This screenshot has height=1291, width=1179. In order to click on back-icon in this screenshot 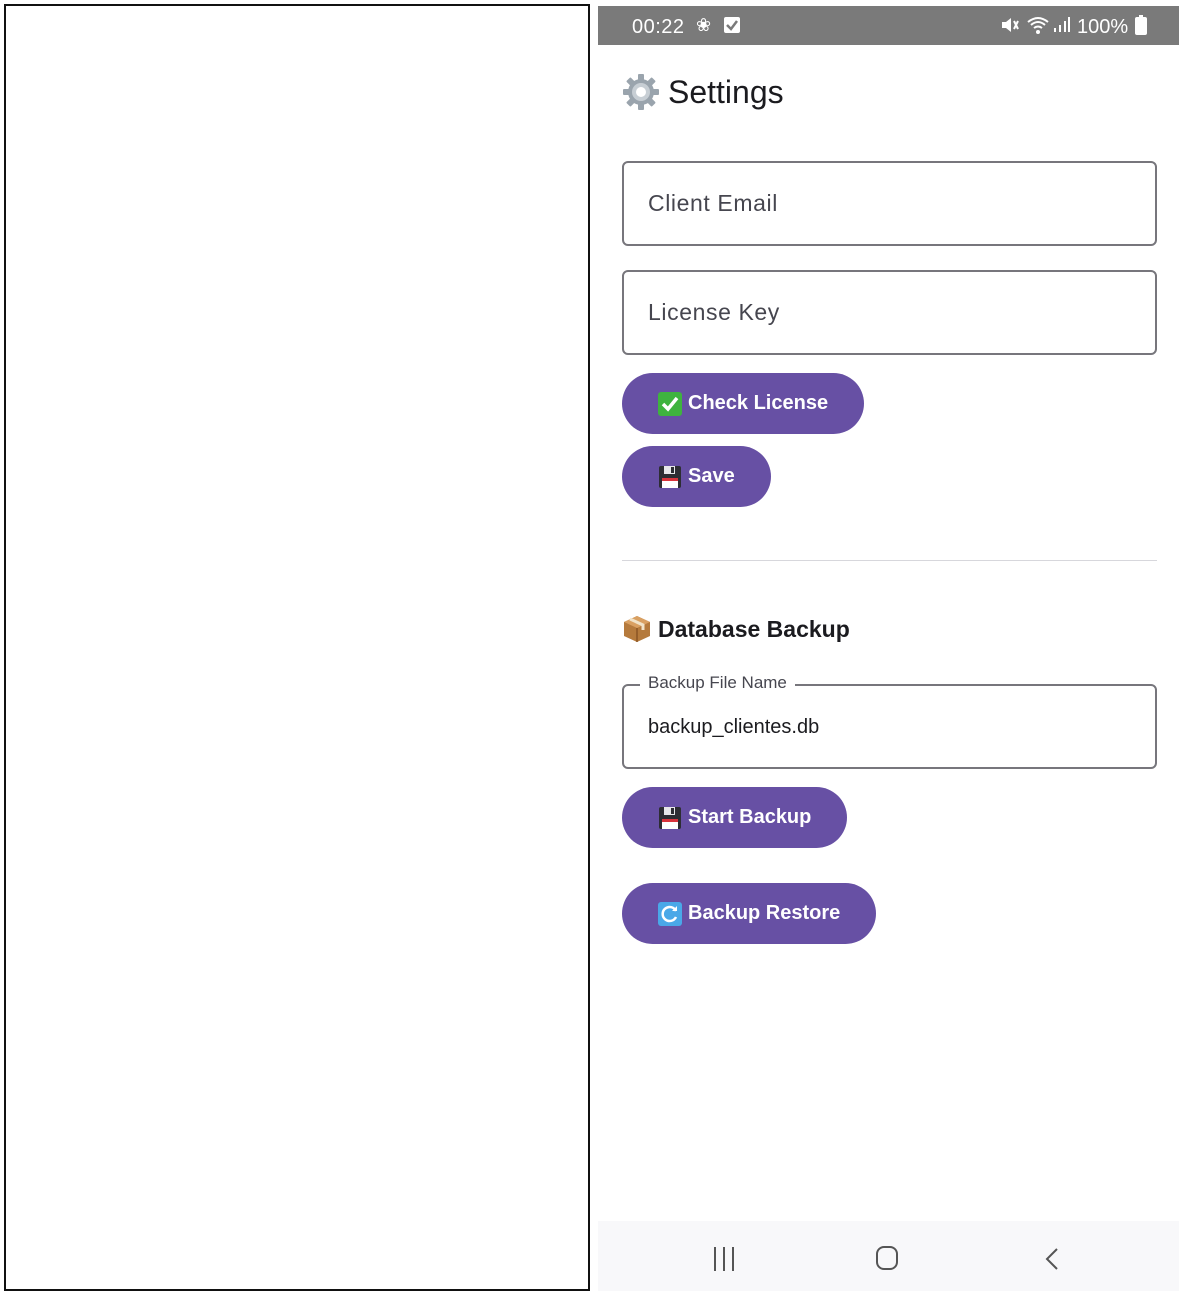, I will do `click(1052, 1259)`.